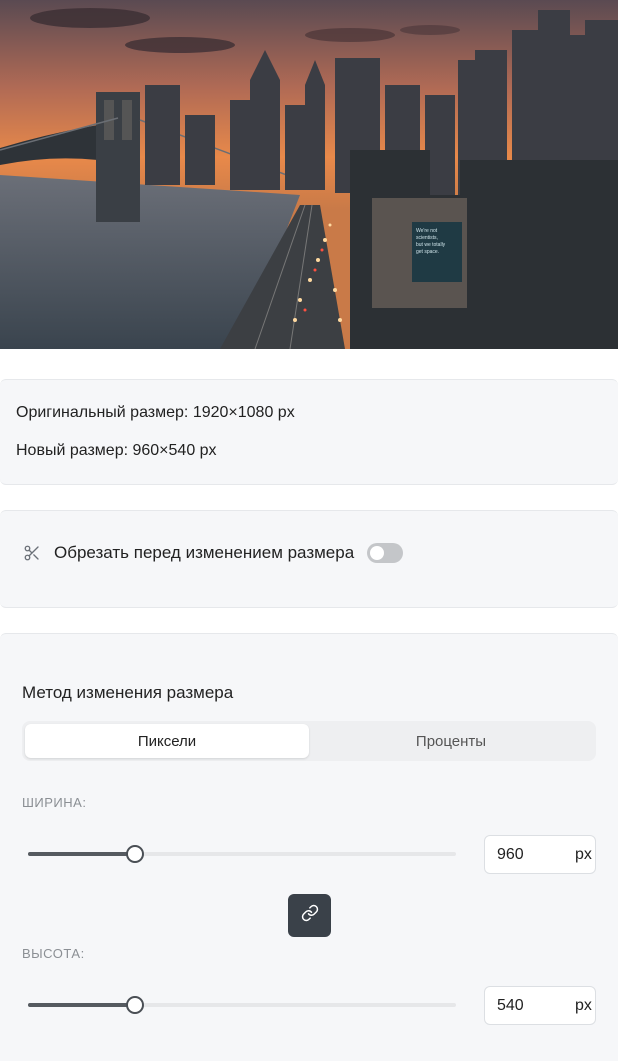 Image resolution: width=618 pixels, height=1061 pixels. I want to click on height-label: ВЫСОТА:, so click(53, 953).